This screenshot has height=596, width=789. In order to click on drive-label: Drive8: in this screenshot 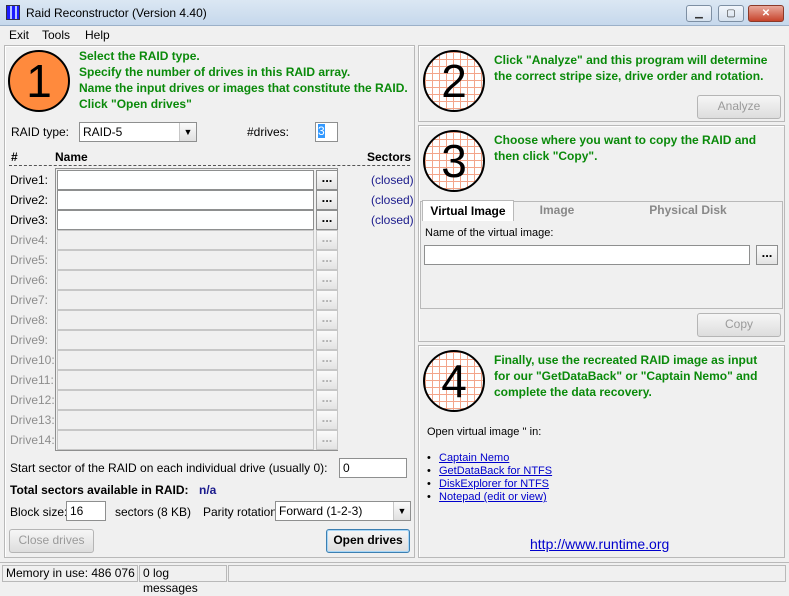, I will do `click(29, 320)`.